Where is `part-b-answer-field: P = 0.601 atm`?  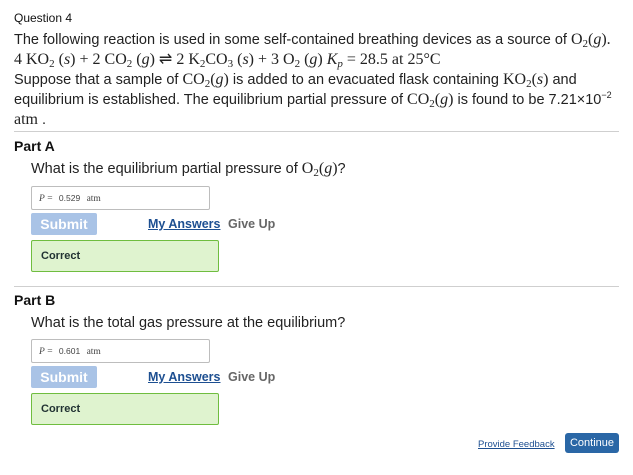 part-b-answer-field: P = 0.601 atm is located at coordinates (120, 351).